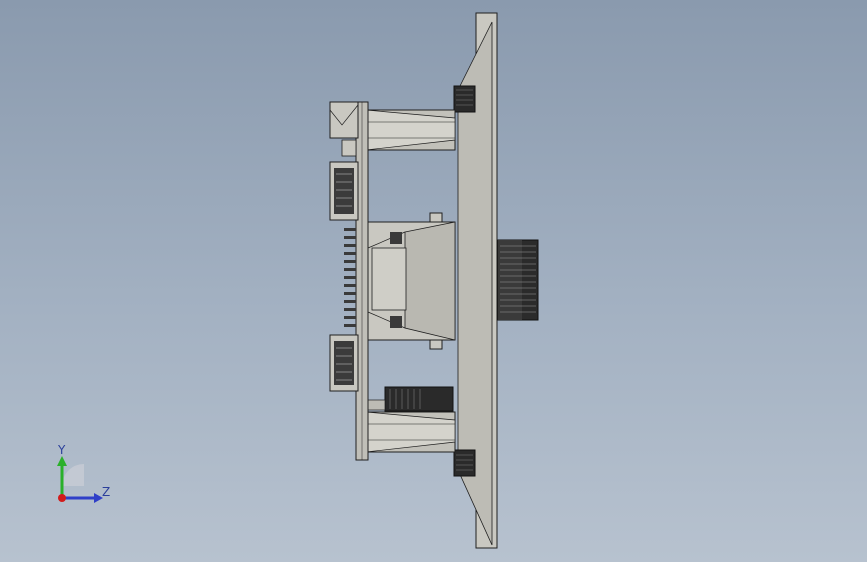  What do you see at coordinates (344, 129) in the screenshot?
I see `top-connector` at bounding box center [344, 129].